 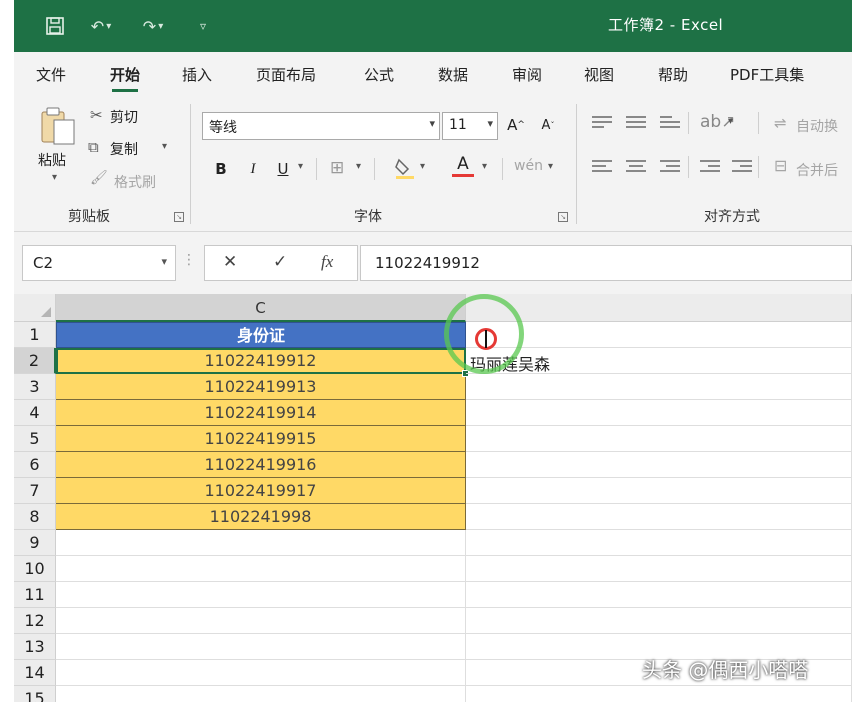 I want to click on clipboard-launcher-icon: ↘, so click(x=179, y=217).